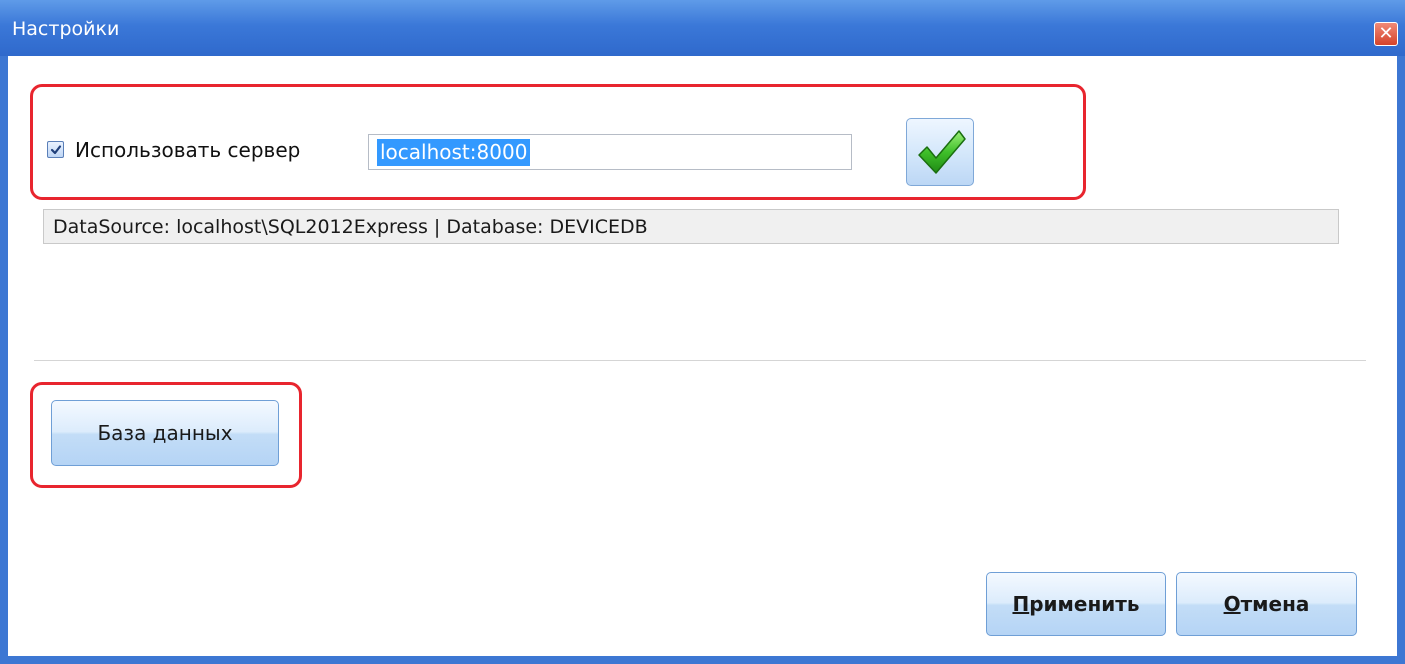  I want to click on apply-accesskey: П, so click(1021, 604).